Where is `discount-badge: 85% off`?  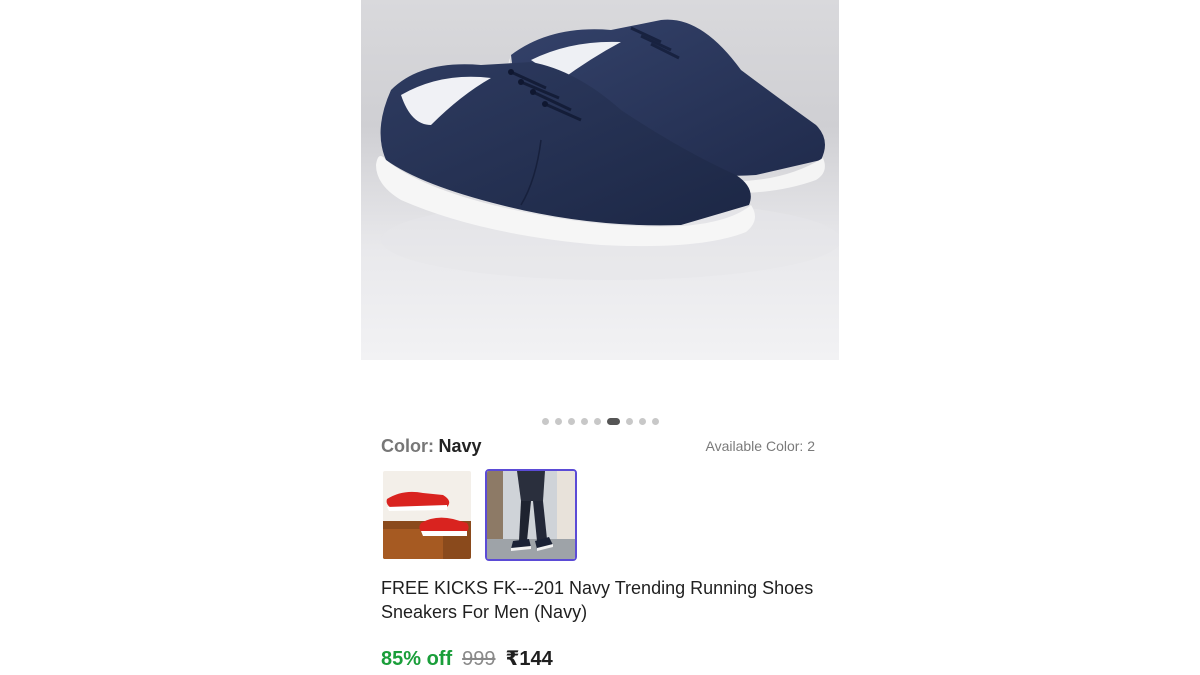 discount-badge: 85% off is located at coordinates (417, 659).